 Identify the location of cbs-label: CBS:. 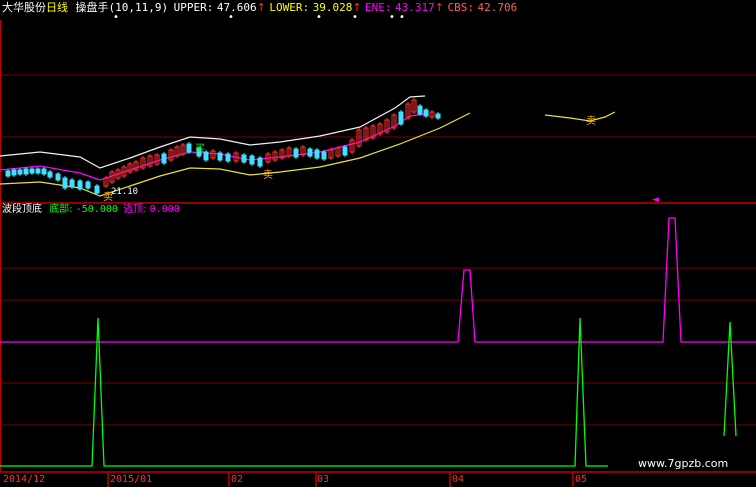
(461, 7).